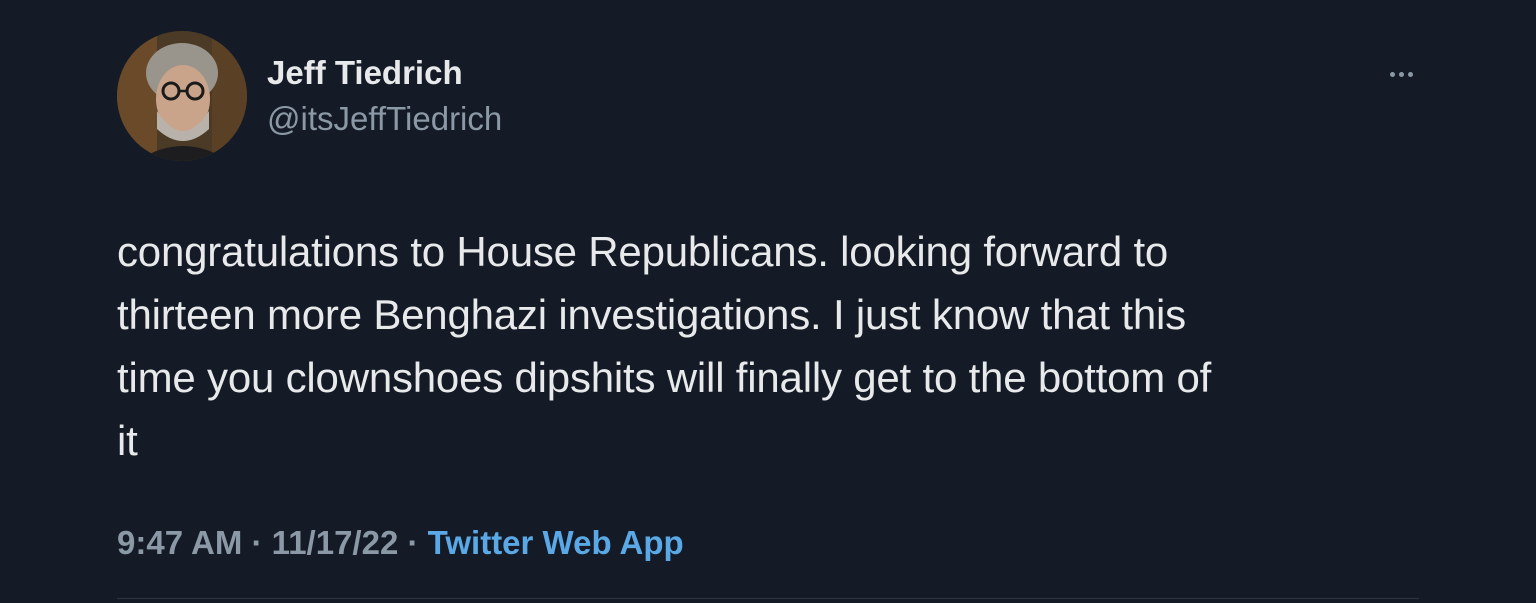 The width and height of the screenshot is (1536, 603). I want to click on avatar, so click(182, 96).